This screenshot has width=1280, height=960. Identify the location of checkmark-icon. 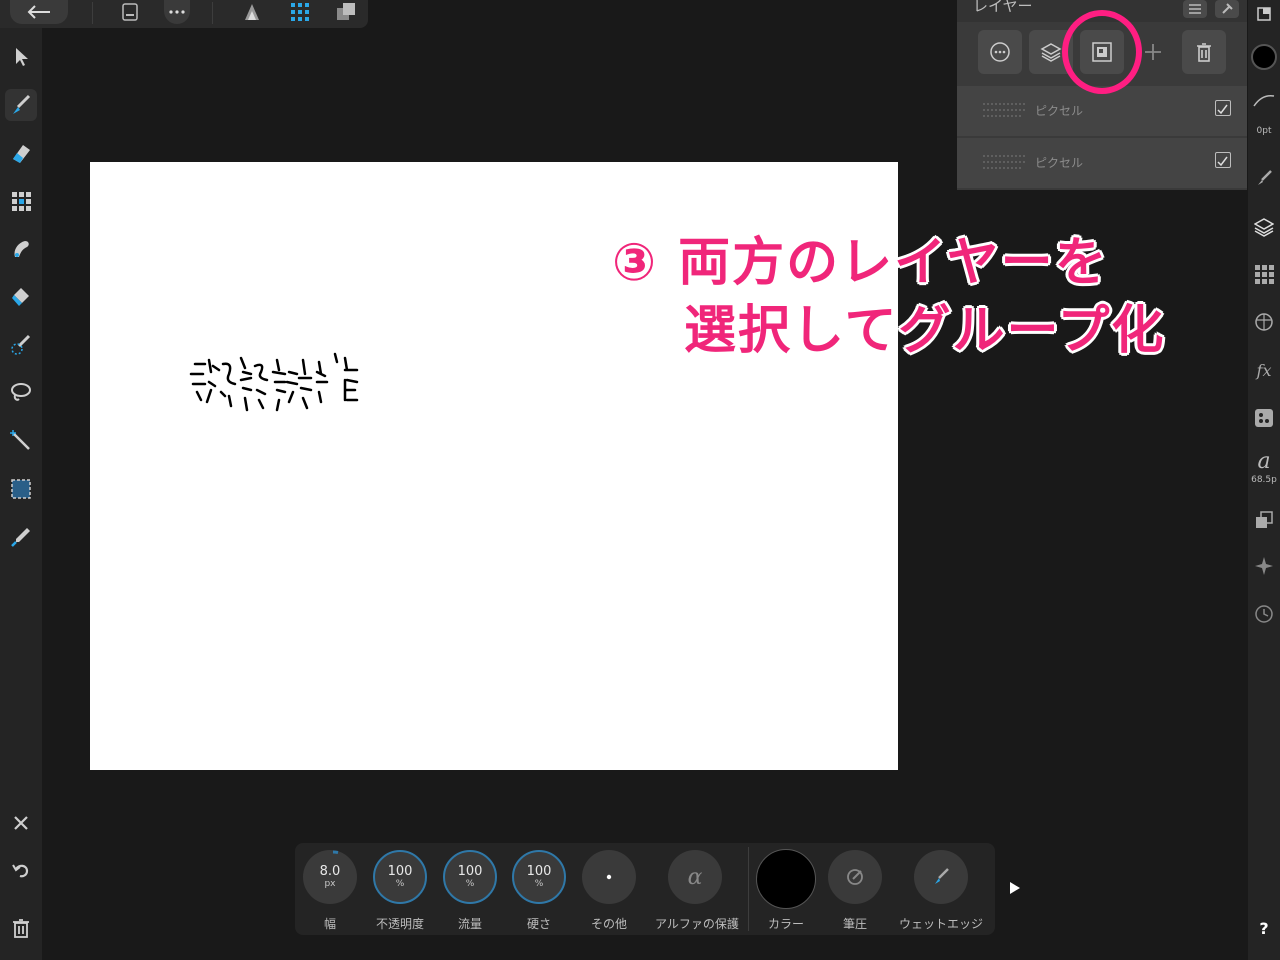
(1222, 109).